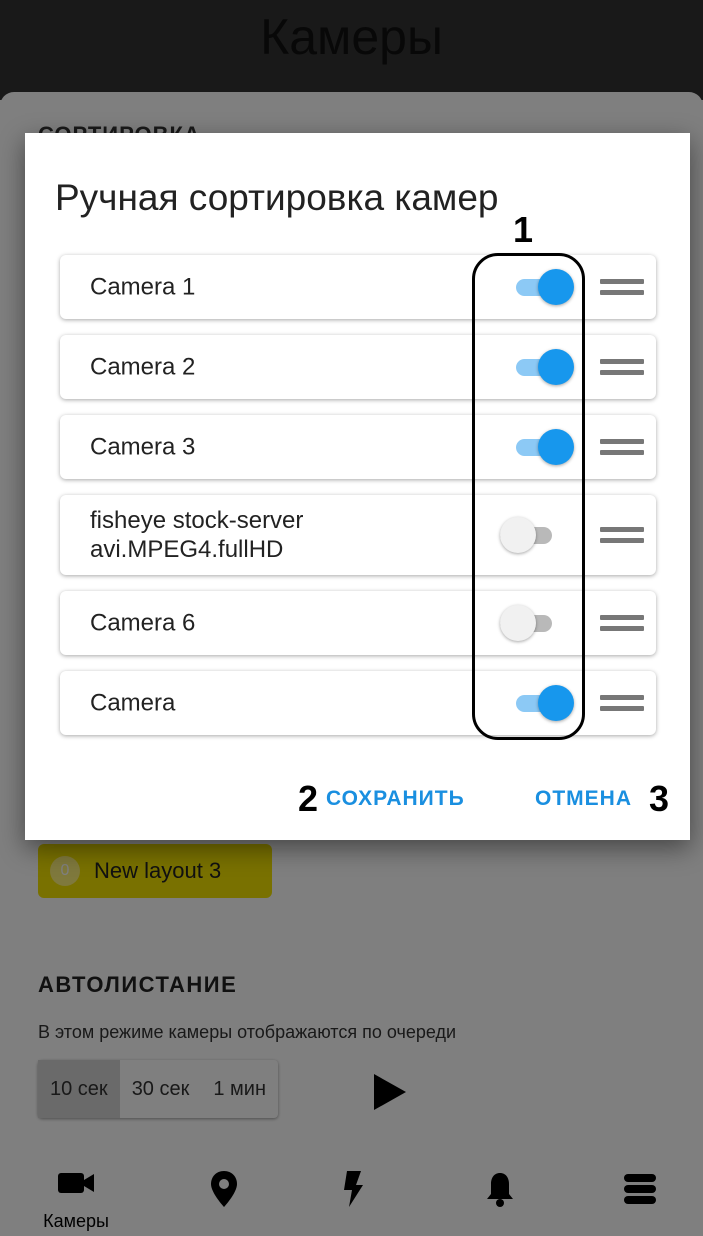 This screenshot has height=1236, width=703. I want to click on camera-name: Camera 3, so click(143, 447).